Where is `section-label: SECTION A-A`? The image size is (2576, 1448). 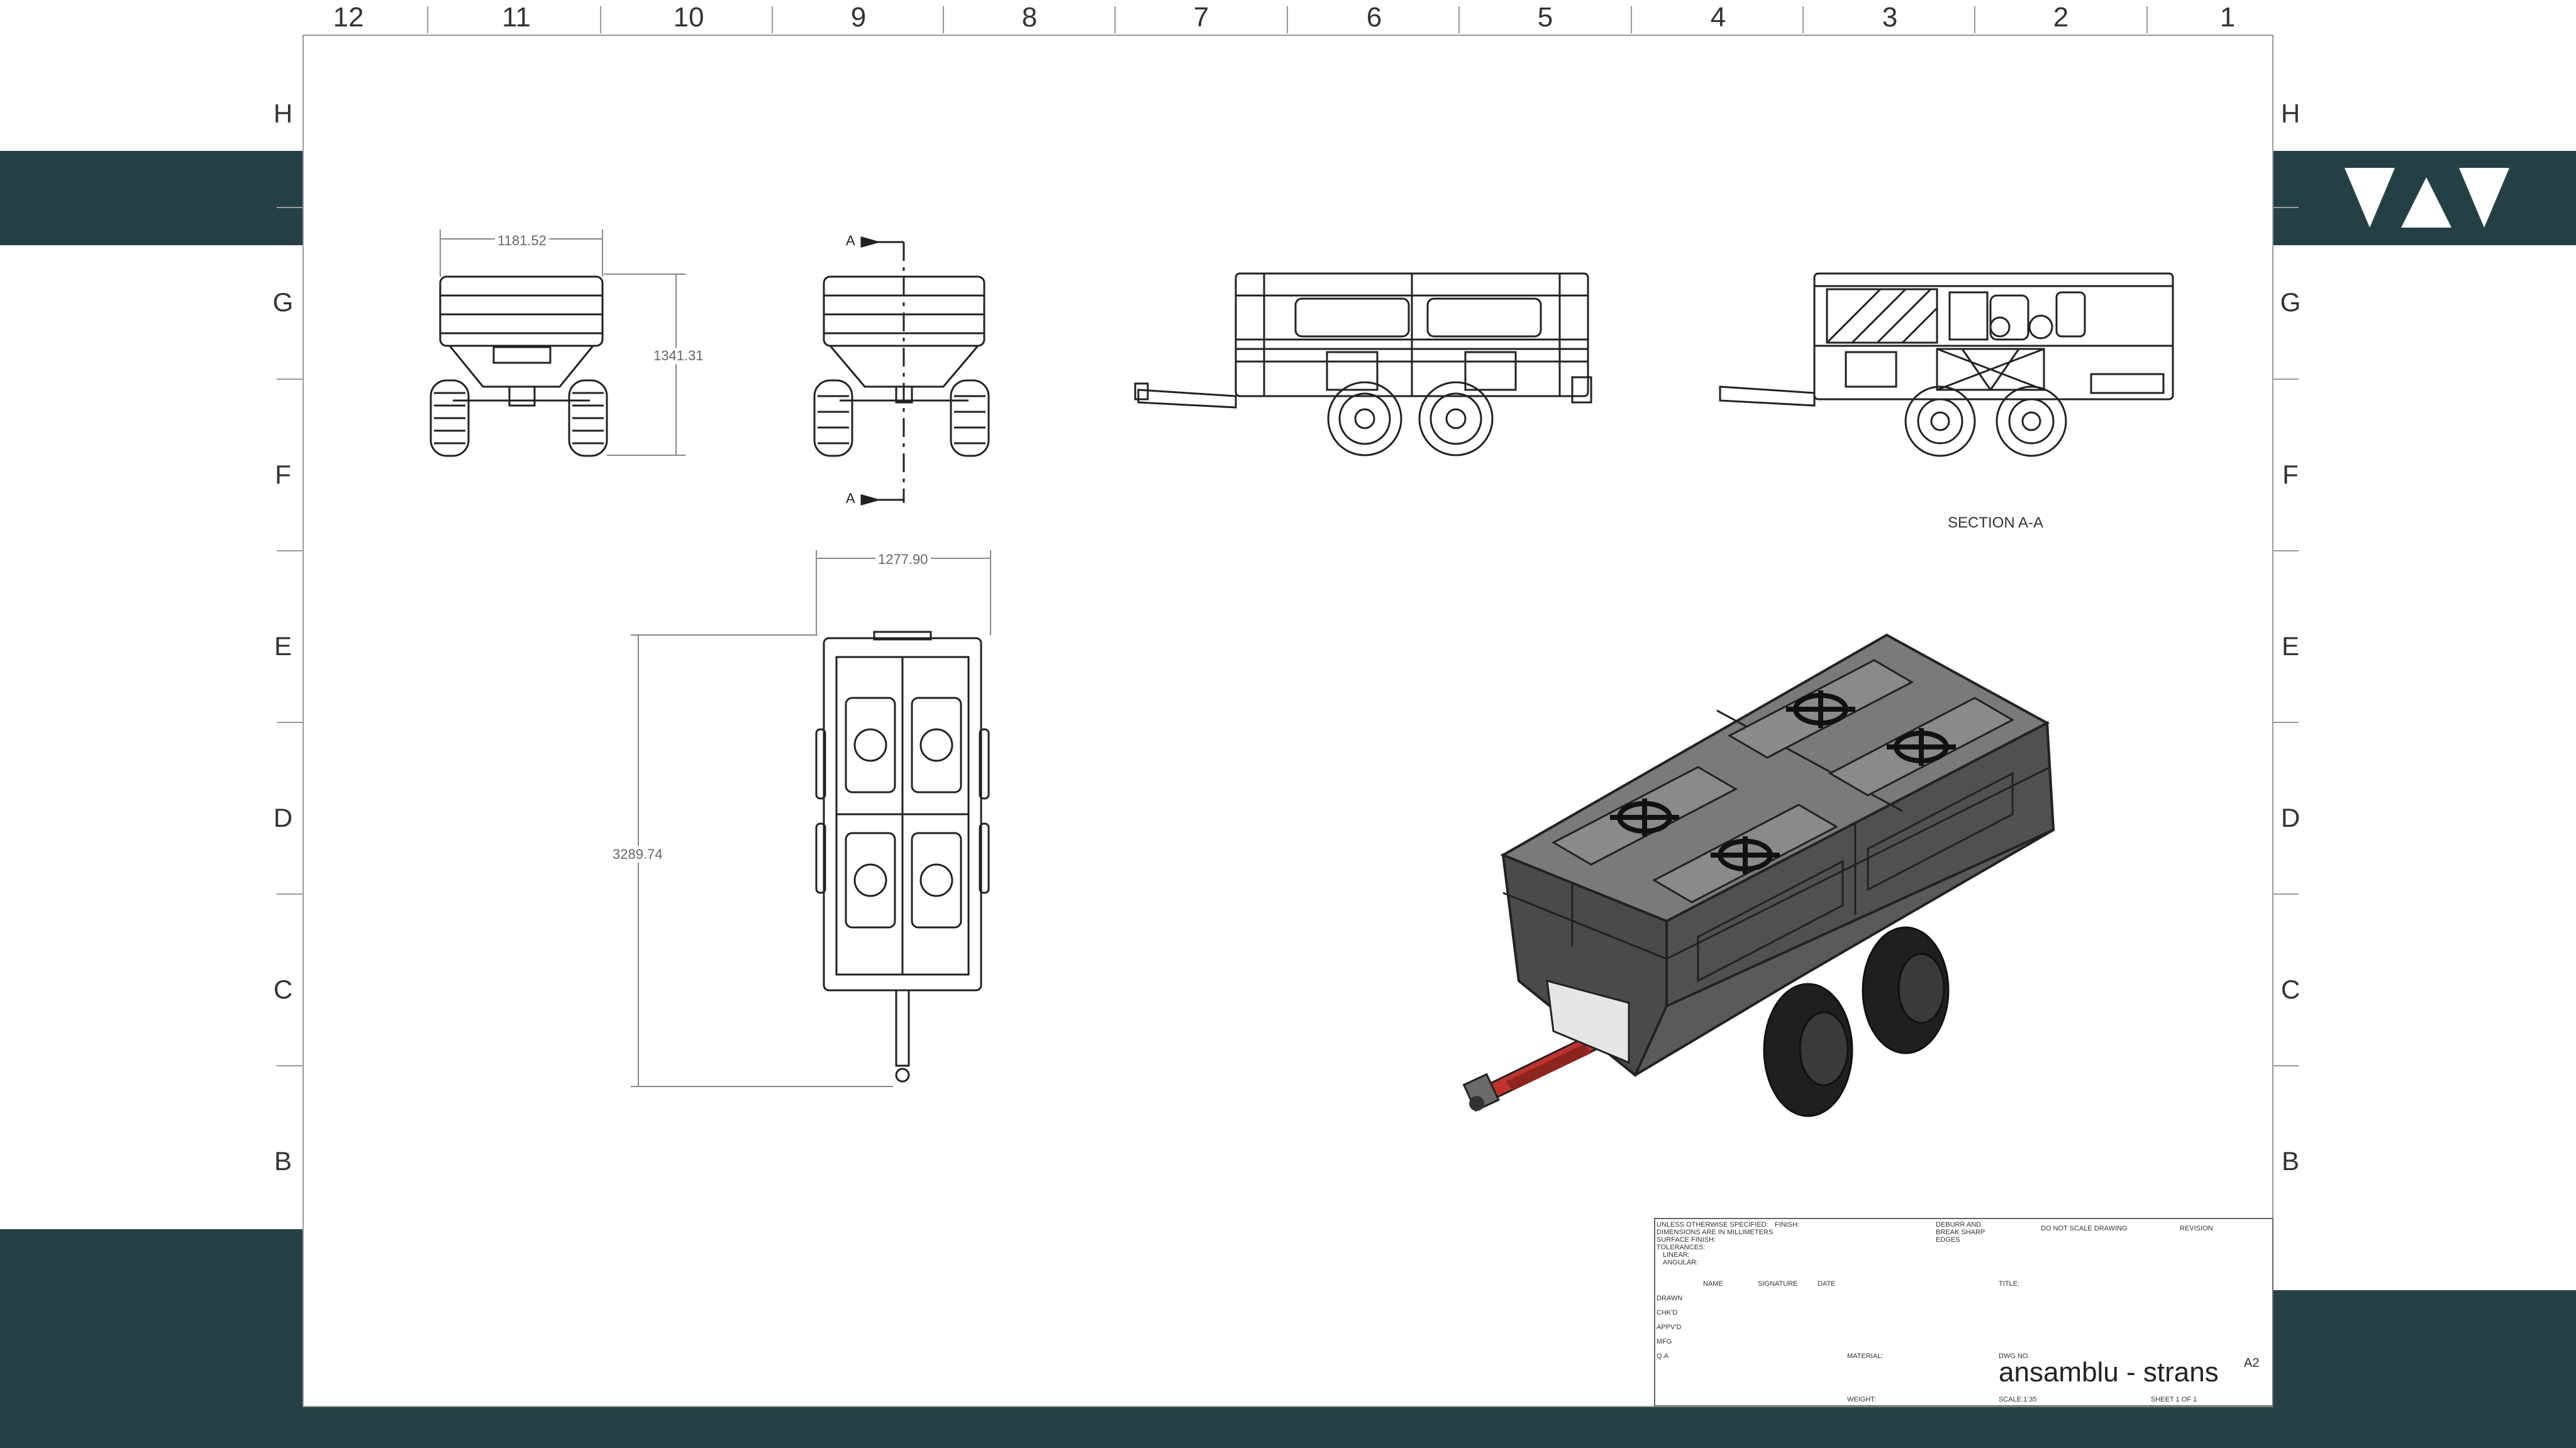 section-label: SECTION A-A is located at coordinates (1996, 522).